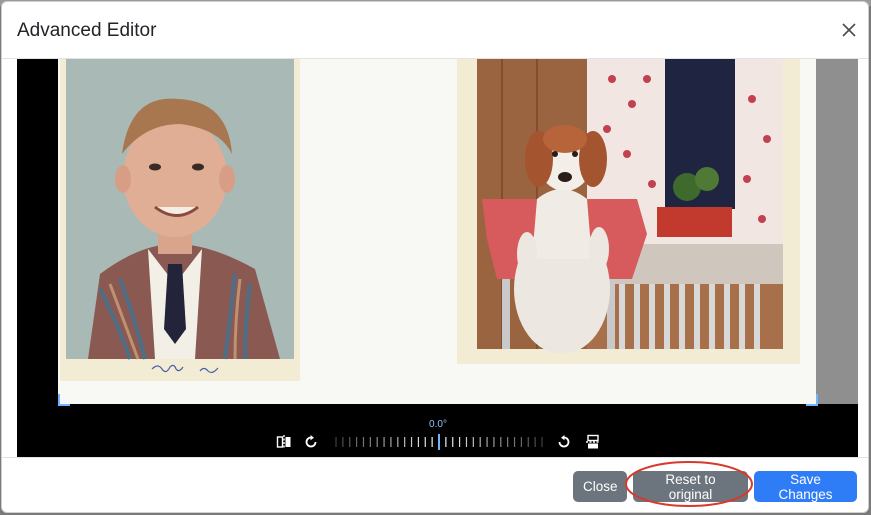 The width and height of the screenshot is (871, 515). I want to click on modal-header: Advanced Editor, so click(435, 30).